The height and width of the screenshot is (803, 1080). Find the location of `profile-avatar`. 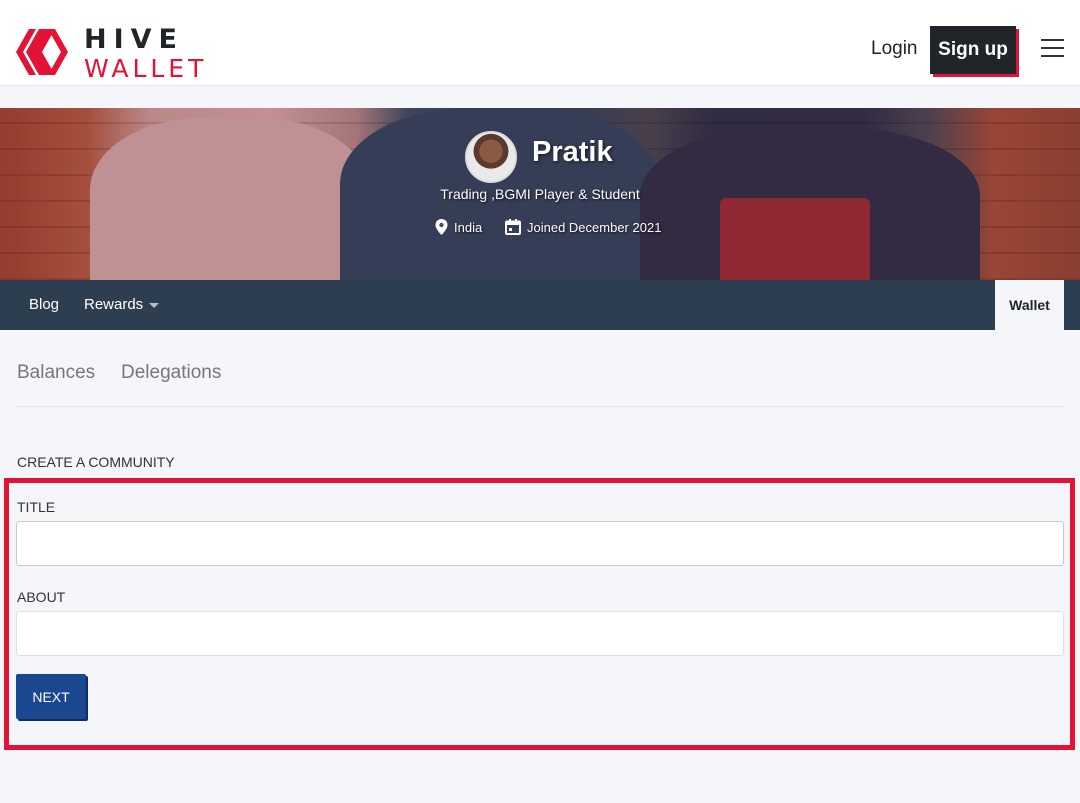

profile-avatar is located at coordinates (491, 157).